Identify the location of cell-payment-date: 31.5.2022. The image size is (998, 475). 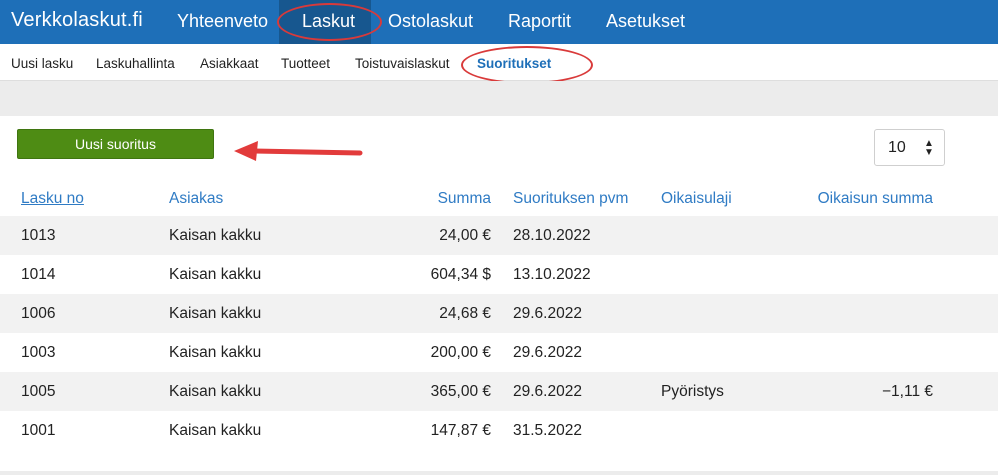
(547, 430).